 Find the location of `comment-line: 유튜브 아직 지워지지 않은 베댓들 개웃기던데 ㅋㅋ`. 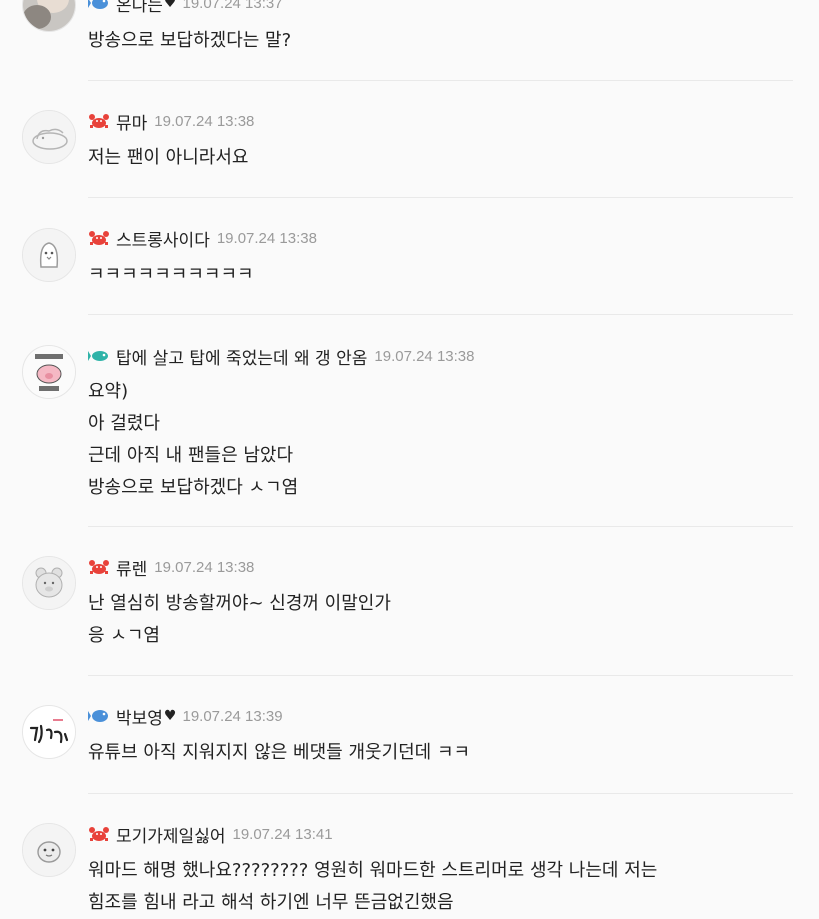

comment-line: 유튜브 아직 지워지지 않은 베댓들 개웃기던데 ㅋㅋ is located at coordinates (279, 752).